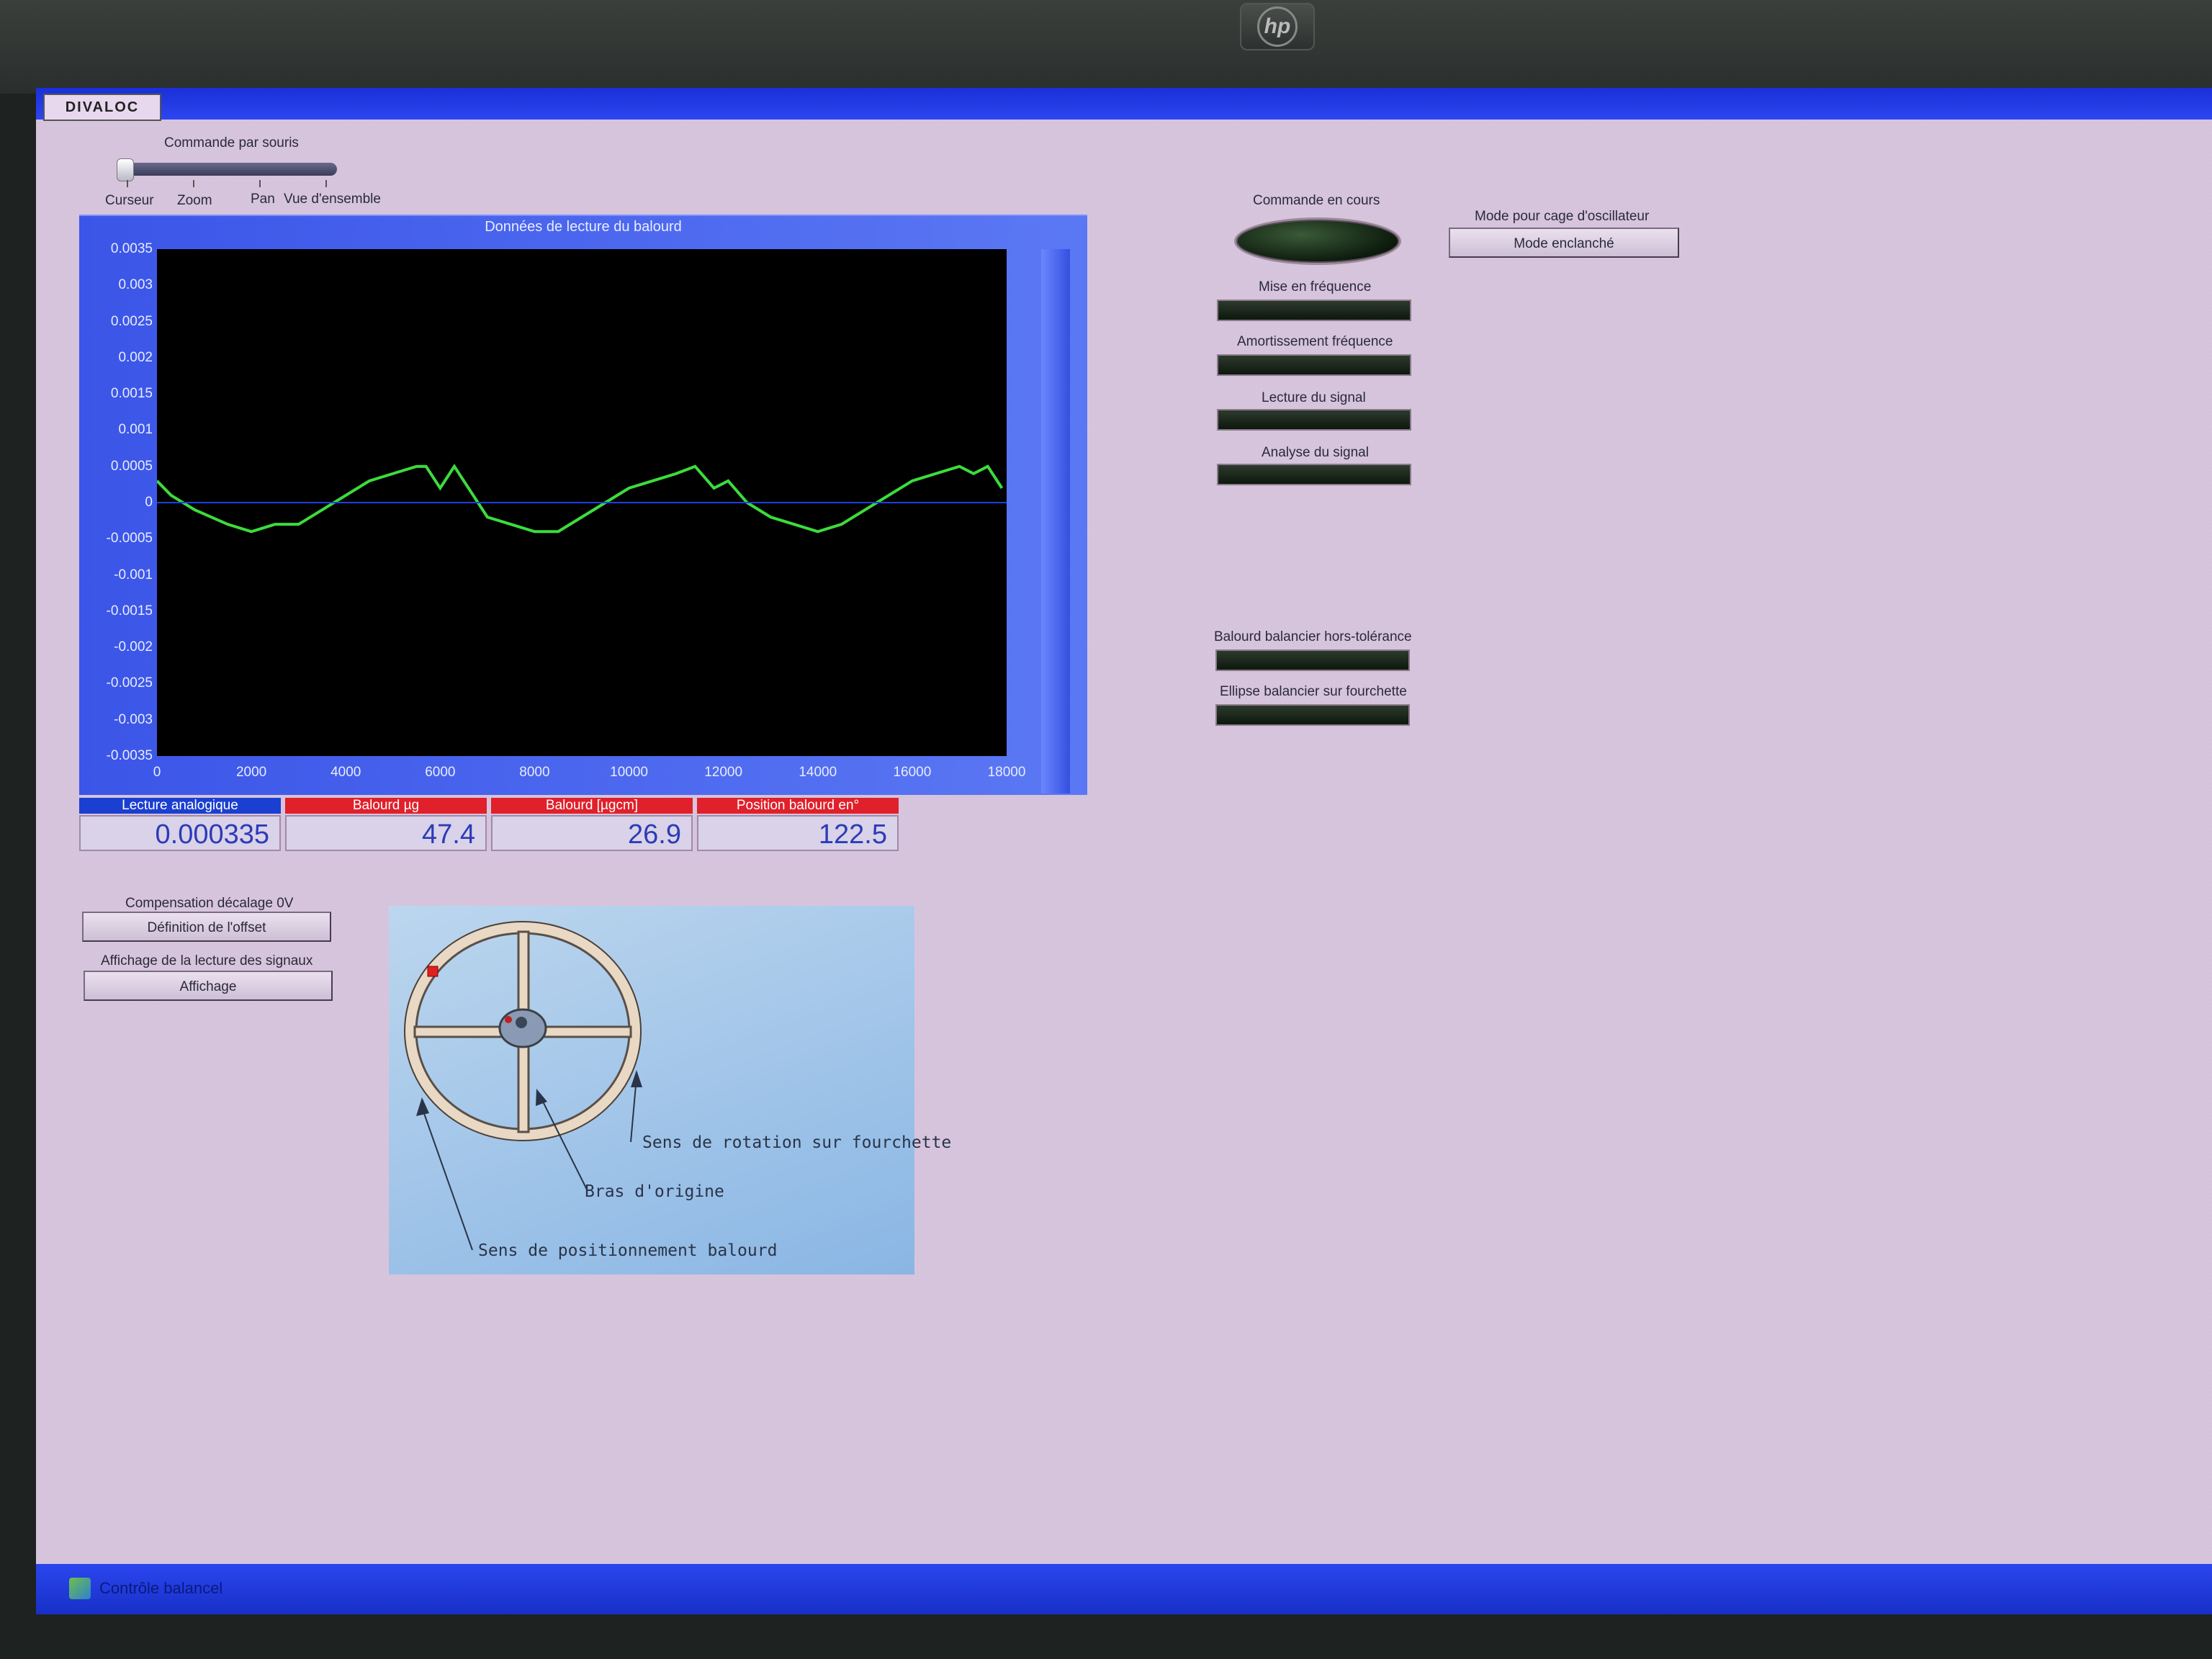  I want to click on mouse-control-slider, so click(229, 170).